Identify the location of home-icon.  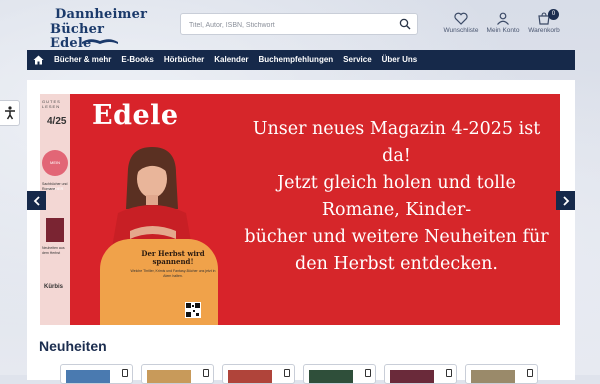
(38, 60).